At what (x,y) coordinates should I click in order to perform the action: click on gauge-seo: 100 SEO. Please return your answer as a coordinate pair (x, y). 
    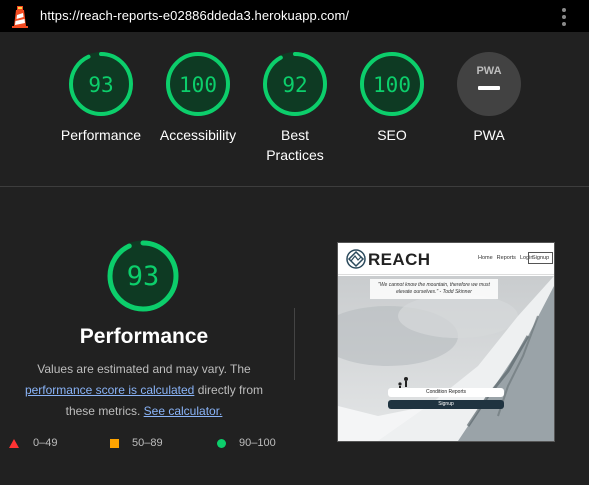
    Looking at the image, I should click on (392, 97).